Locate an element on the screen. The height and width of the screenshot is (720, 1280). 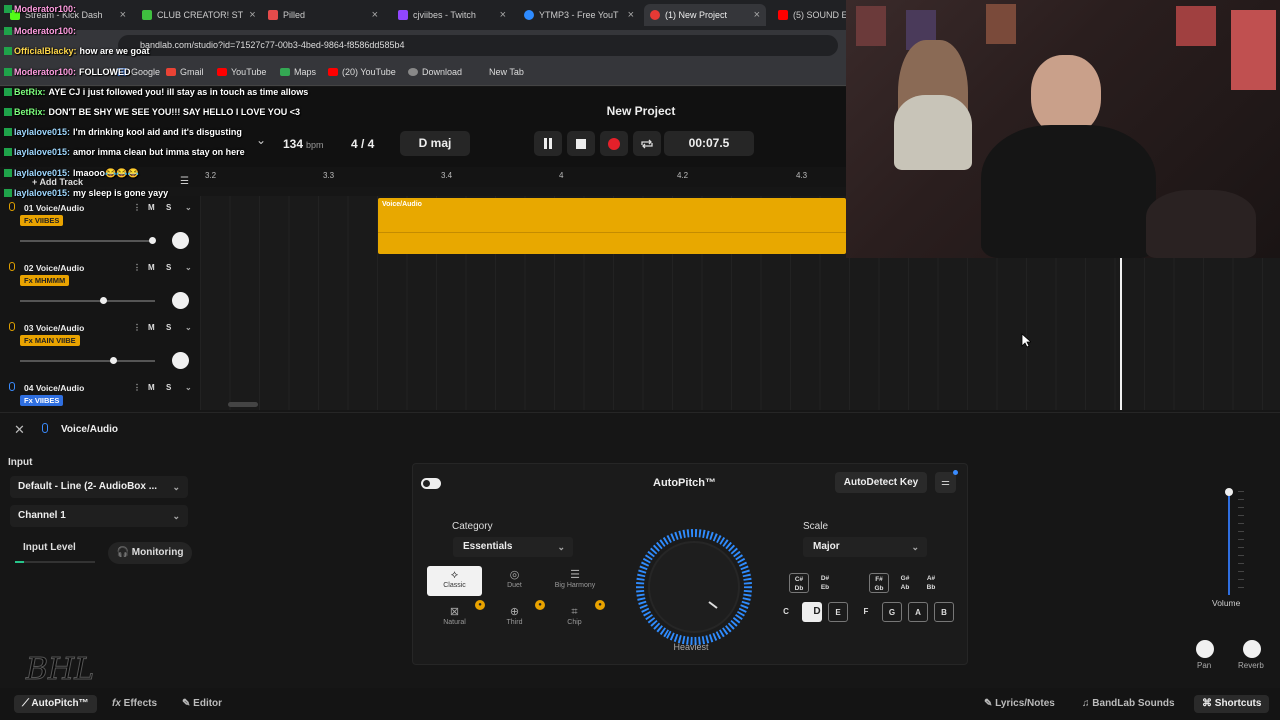
style-classic: ⟡ Classic is located at coordinates (454, 581).